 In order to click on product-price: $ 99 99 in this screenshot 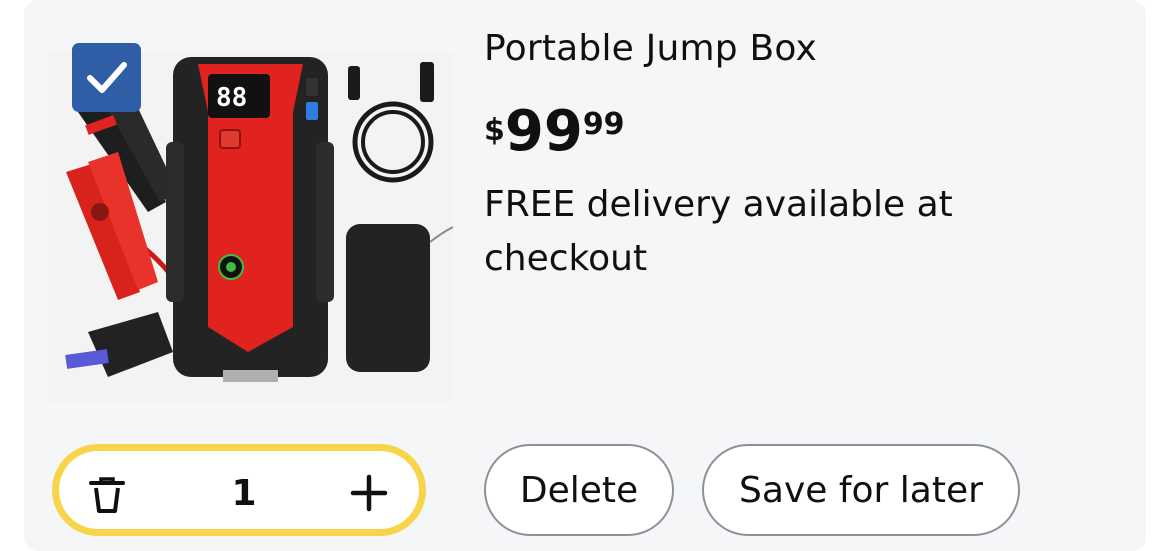, I will do `click(554, 132)`.